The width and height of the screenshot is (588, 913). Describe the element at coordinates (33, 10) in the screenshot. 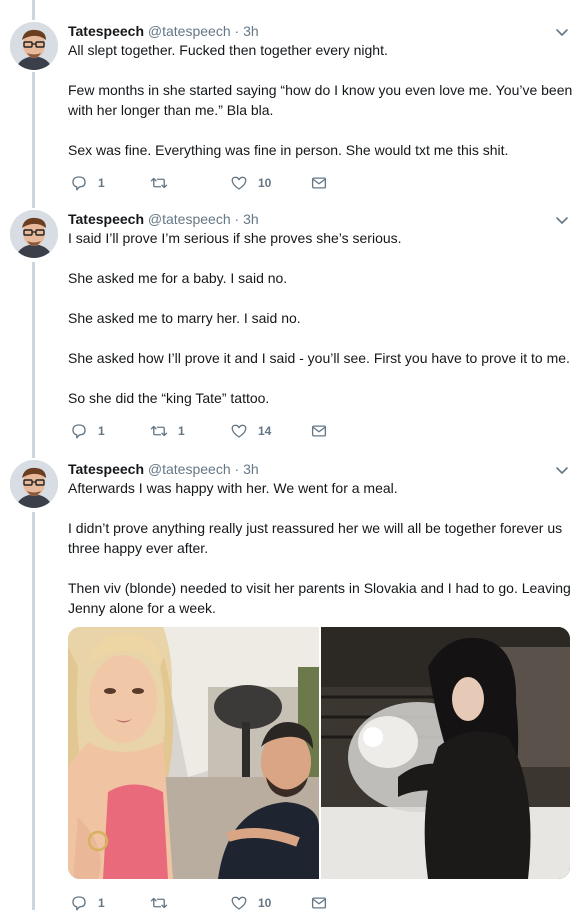

I see `thread-line-top` at that location.